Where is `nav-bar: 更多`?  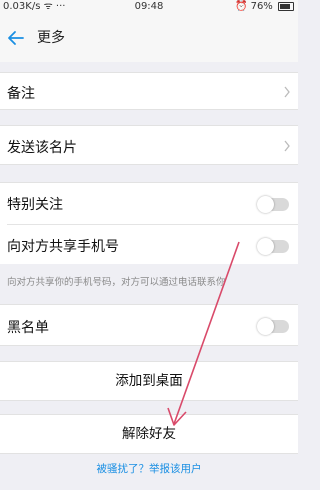
nav-bar: 更多 is located at coordinates (149, 38).